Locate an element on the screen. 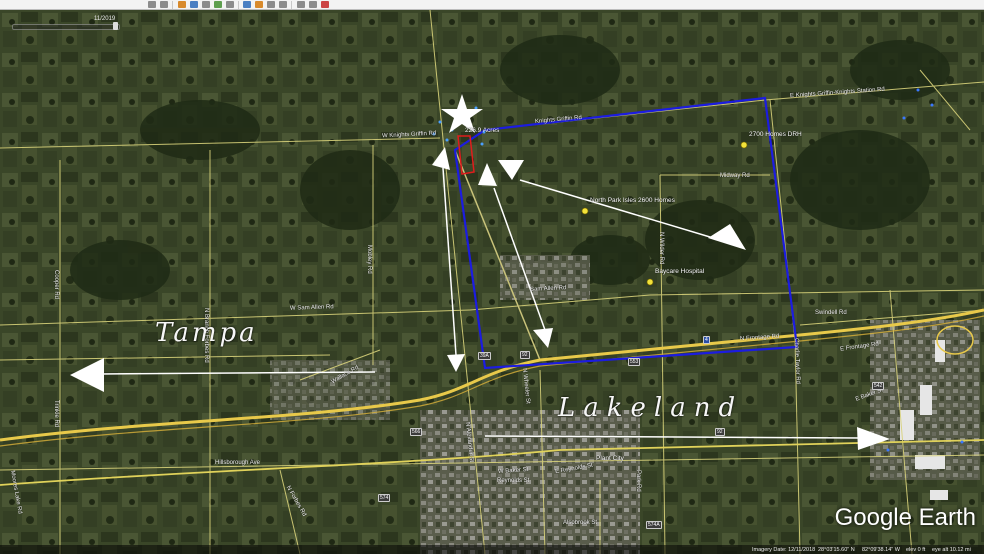 This screenshot has width=984, height=554. imagery-date: Imagery Date: 12/11/2018 is located at coordinates (784, 550).